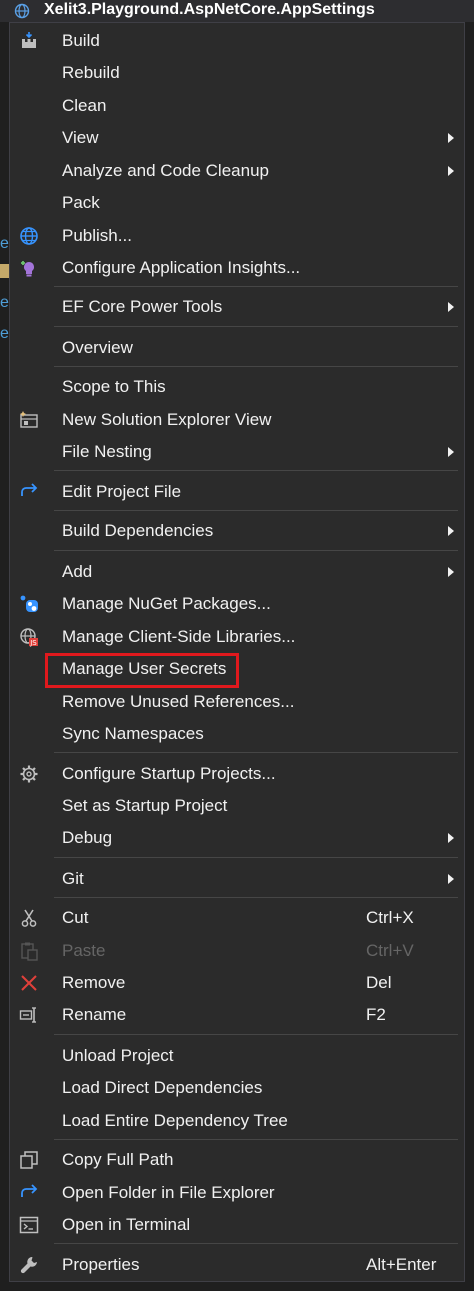 The image size is (474, 1291). What do you see at coordinates (167, 419) in the screenshot?
I see `menu-item-label: New Solution Explorer View` at bounding box center [167, 419].